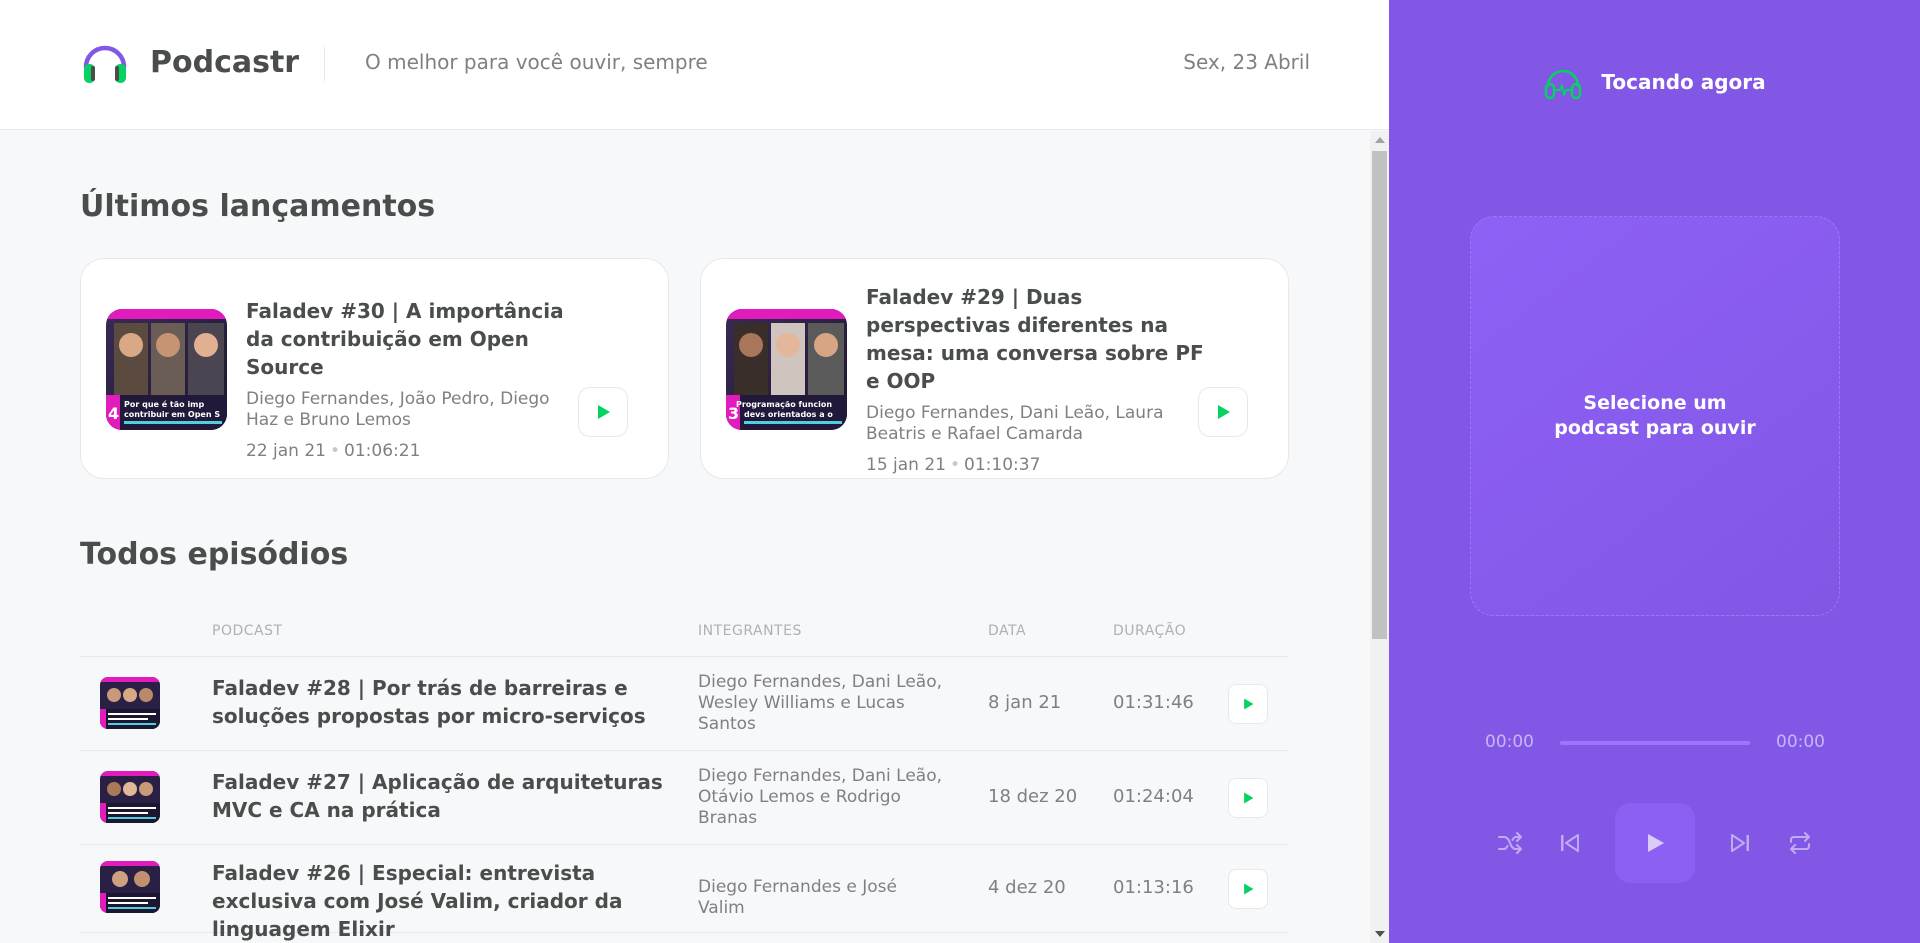 The height and width of the screenshot is (943, 1920). What do you see at coordinates (166, 369) in the screenshot?
I see `episode-thumbnail: 4 Por que é tão imp contribuir em Open S` at bounding box center [166, 369].